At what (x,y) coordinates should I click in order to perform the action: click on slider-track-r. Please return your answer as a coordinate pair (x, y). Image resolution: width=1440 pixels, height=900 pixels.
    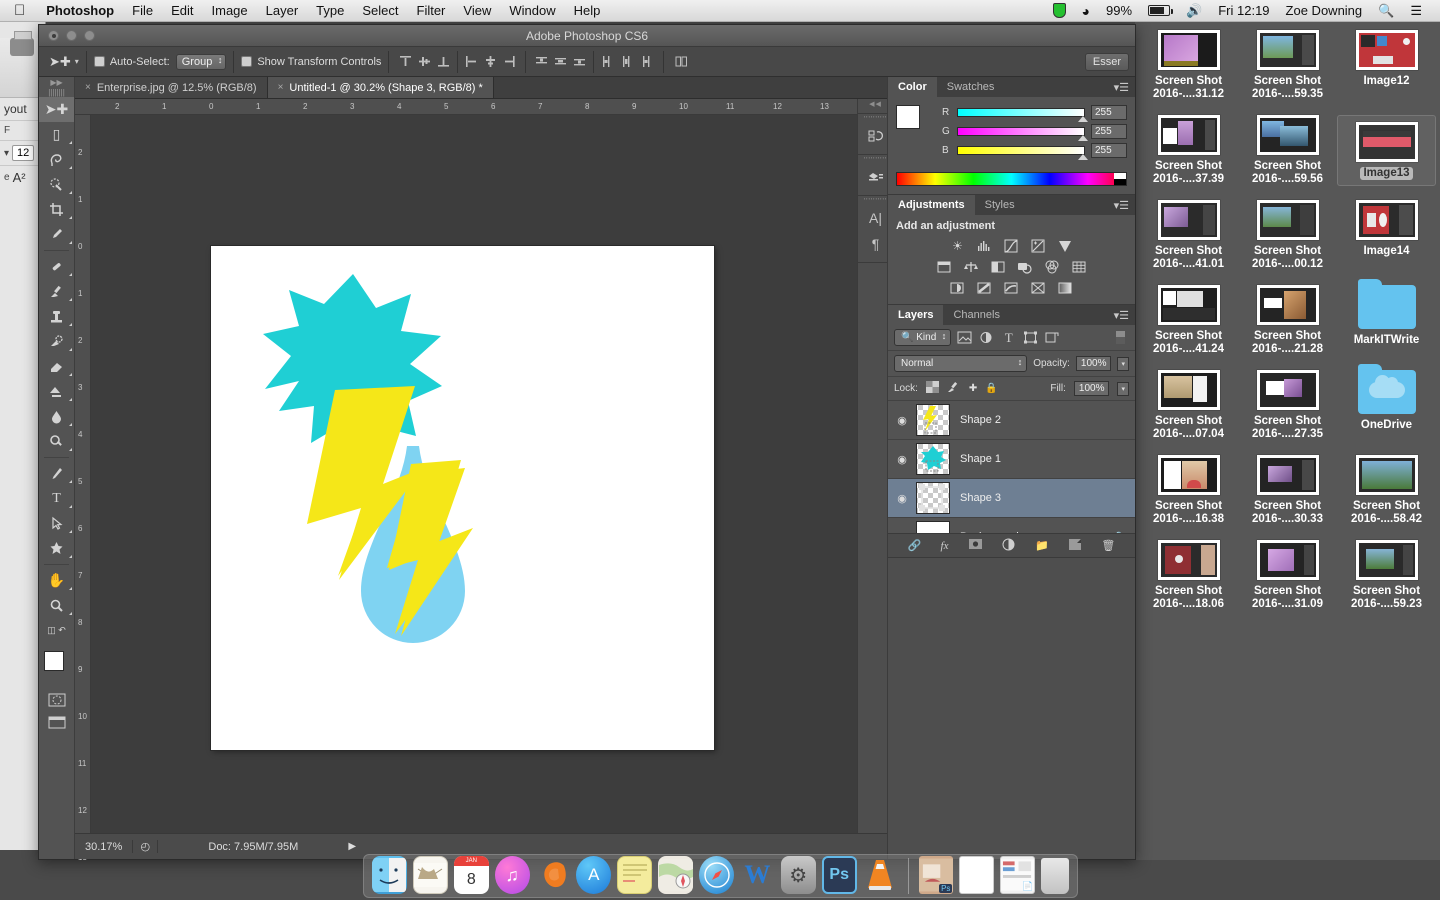
    Looking at the image, I should click on (1022, 115).